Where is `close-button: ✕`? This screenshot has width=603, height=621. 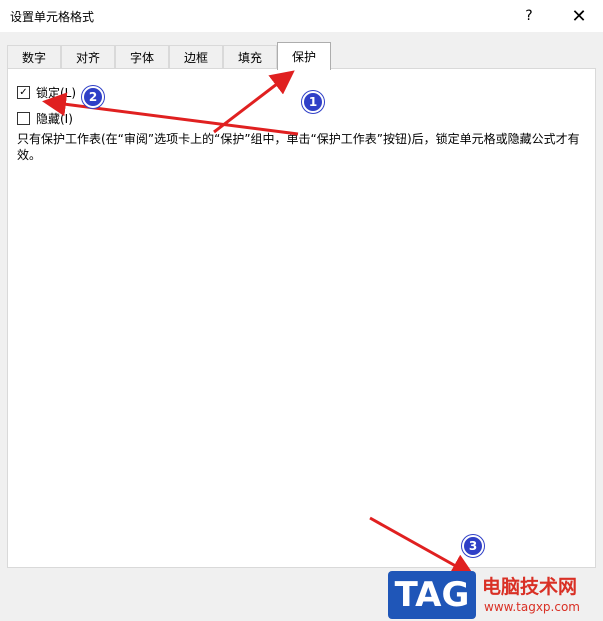 close-button: ✕ is located at coordinates (579, 16).